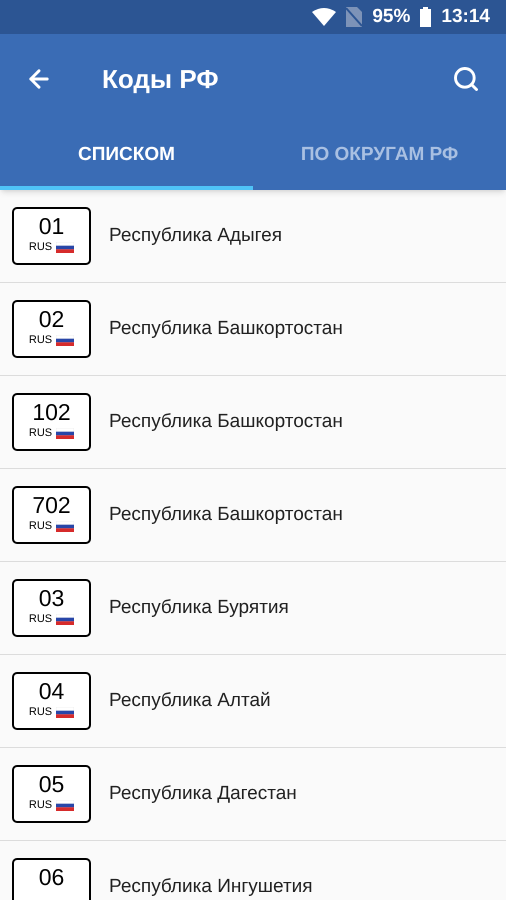 Image resolution: width=506 pixels, height=900 pixels. Describe the element at coordinates (126, 157) in the screenshot. I see `tab: СПИСКОМ` at that location.